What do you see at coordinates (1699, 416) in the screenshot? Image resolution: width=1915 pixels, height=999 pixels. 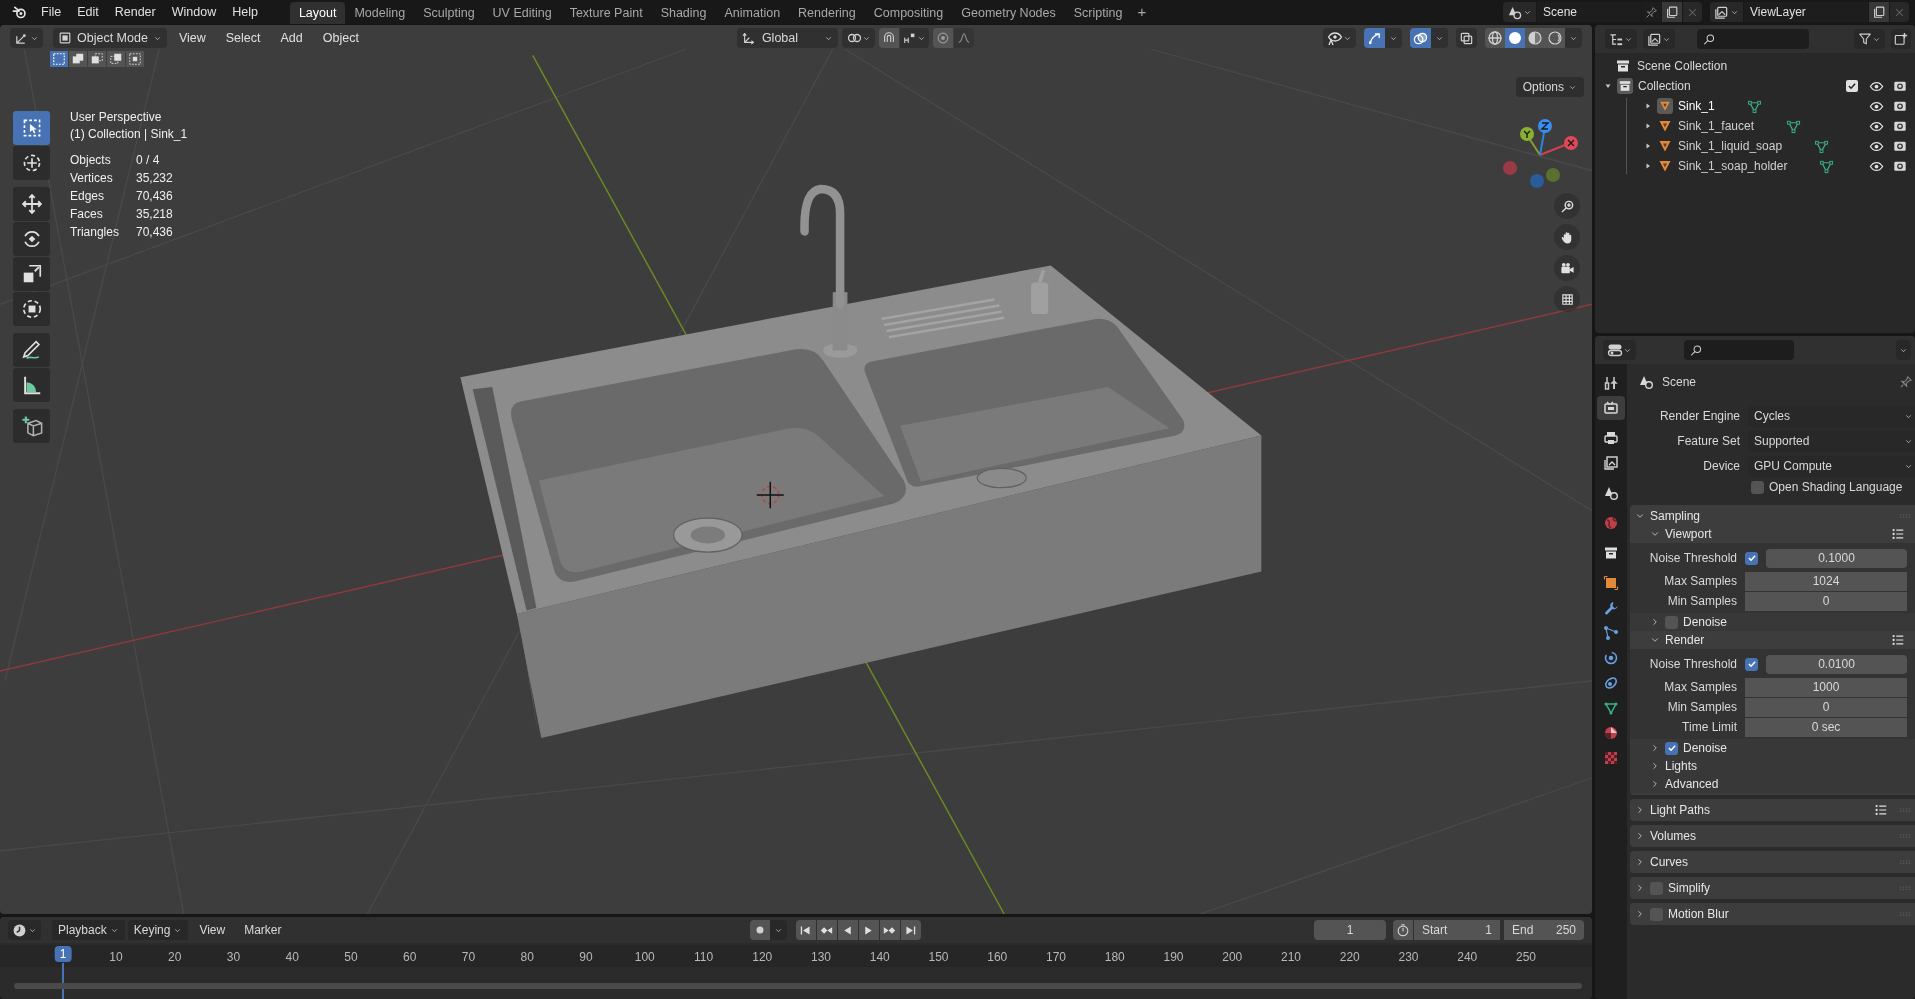 I see `field-label: Render Engine` at bounding box center [1699, 416].